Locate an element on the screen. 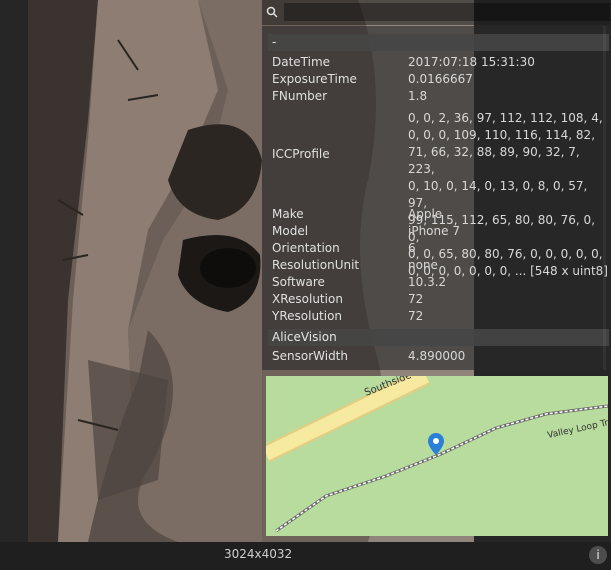 The width and height of the screenshot is (611, 570). exif-section-header: - is located at coordinates (438, 42).